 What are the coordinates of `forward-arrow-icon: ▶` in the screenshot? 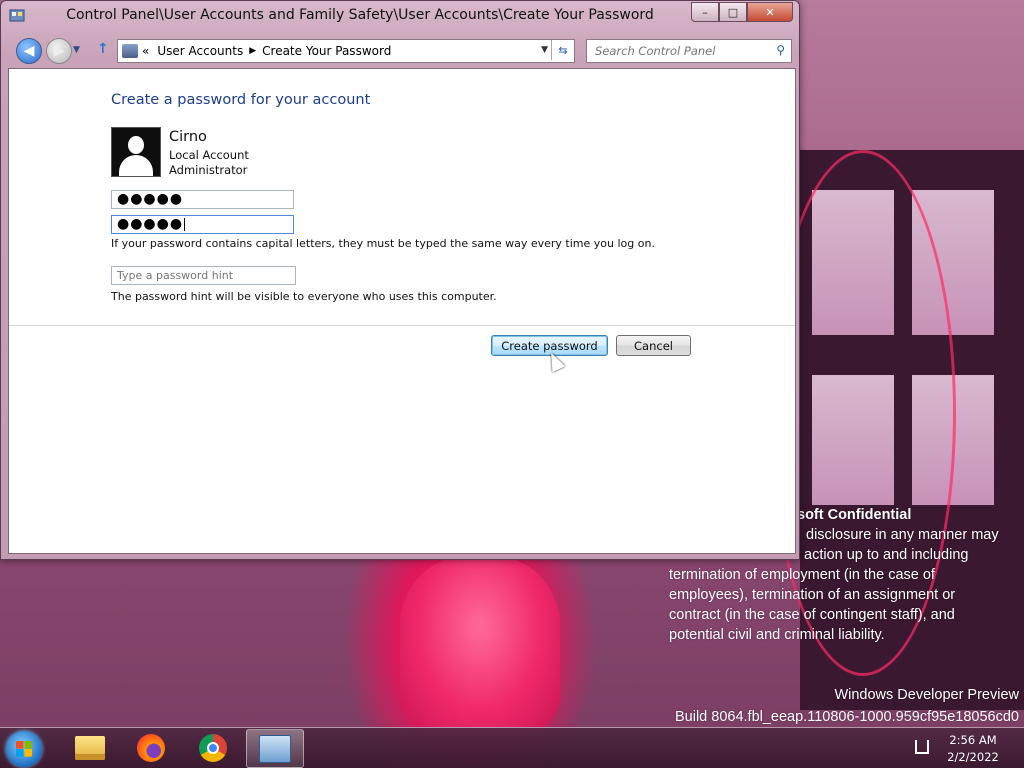 It's located at (59, 51).